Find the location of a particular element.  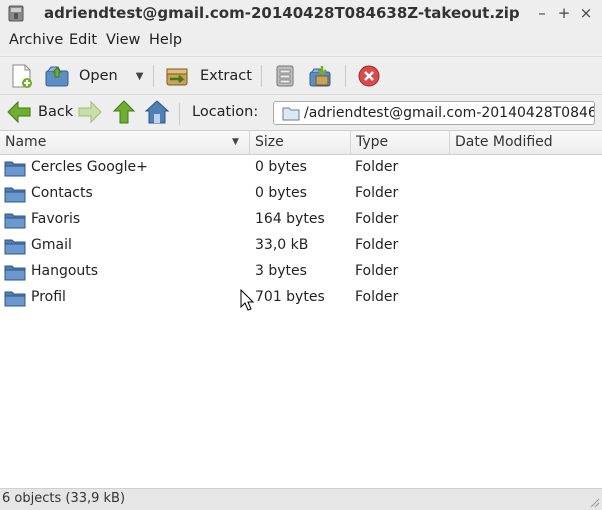

up-arrow-icon is located at coordinates (124, 112).